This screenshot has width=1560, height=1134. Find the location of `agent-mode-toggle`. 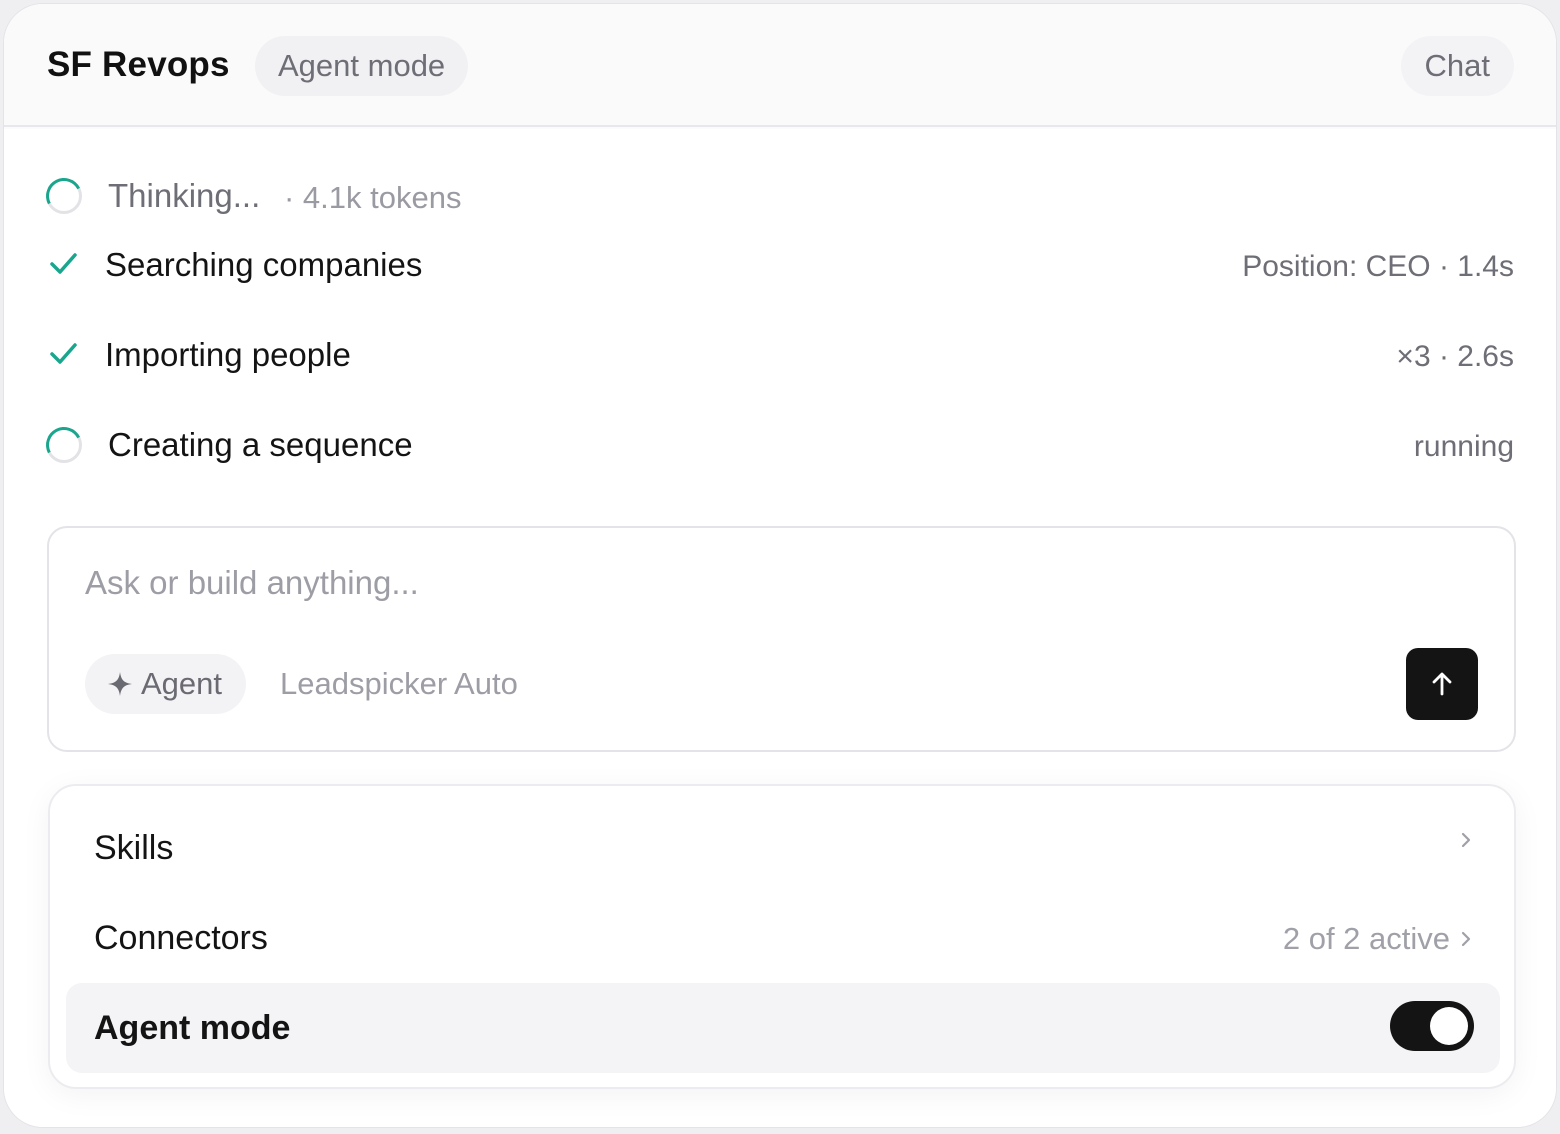

agent-mode-toggle is located at coordinates (1432, 1026).